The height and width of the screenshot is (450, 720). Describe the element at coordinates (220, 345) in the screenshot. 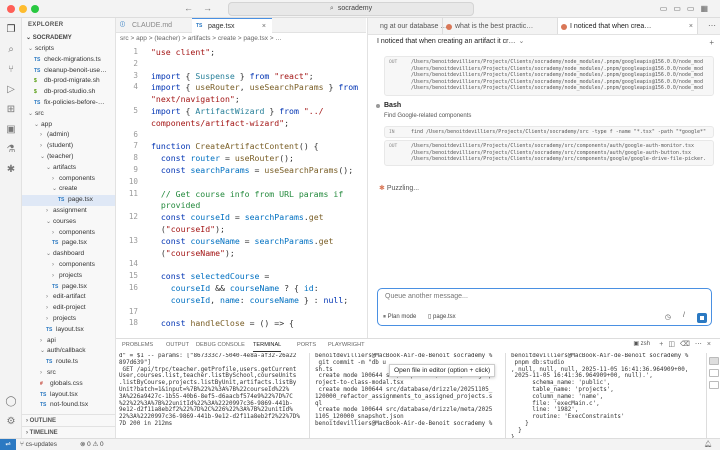

I see `panel-tab-debug-console: DEBUG CONSOLE` at that location.